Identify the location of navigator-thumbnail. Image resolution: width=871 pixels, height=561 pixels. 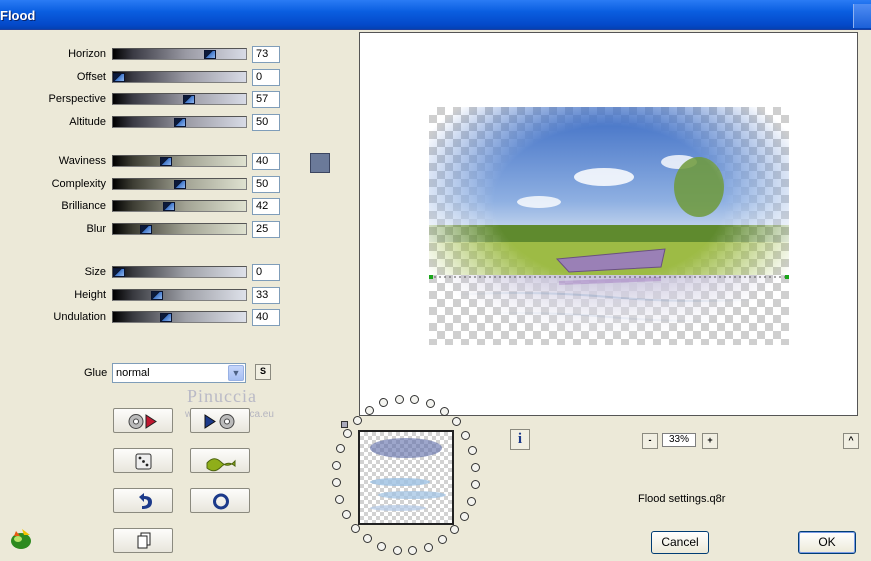
(406, 477).